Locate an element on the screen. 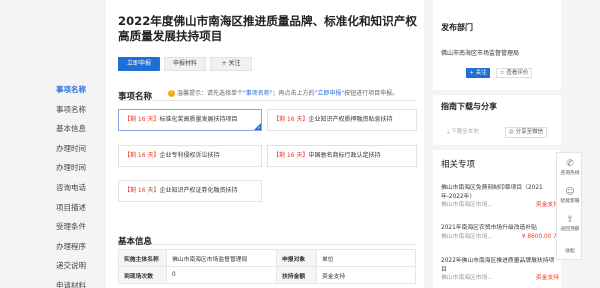 Image resolution: width=600 pixels, height=288 pixels. tip-text: ! 温馨提示：请先选择单个"事项名称"；再点击上方的"立即申报"按钮进行项目申报。 is located at coordinates (283, 92).